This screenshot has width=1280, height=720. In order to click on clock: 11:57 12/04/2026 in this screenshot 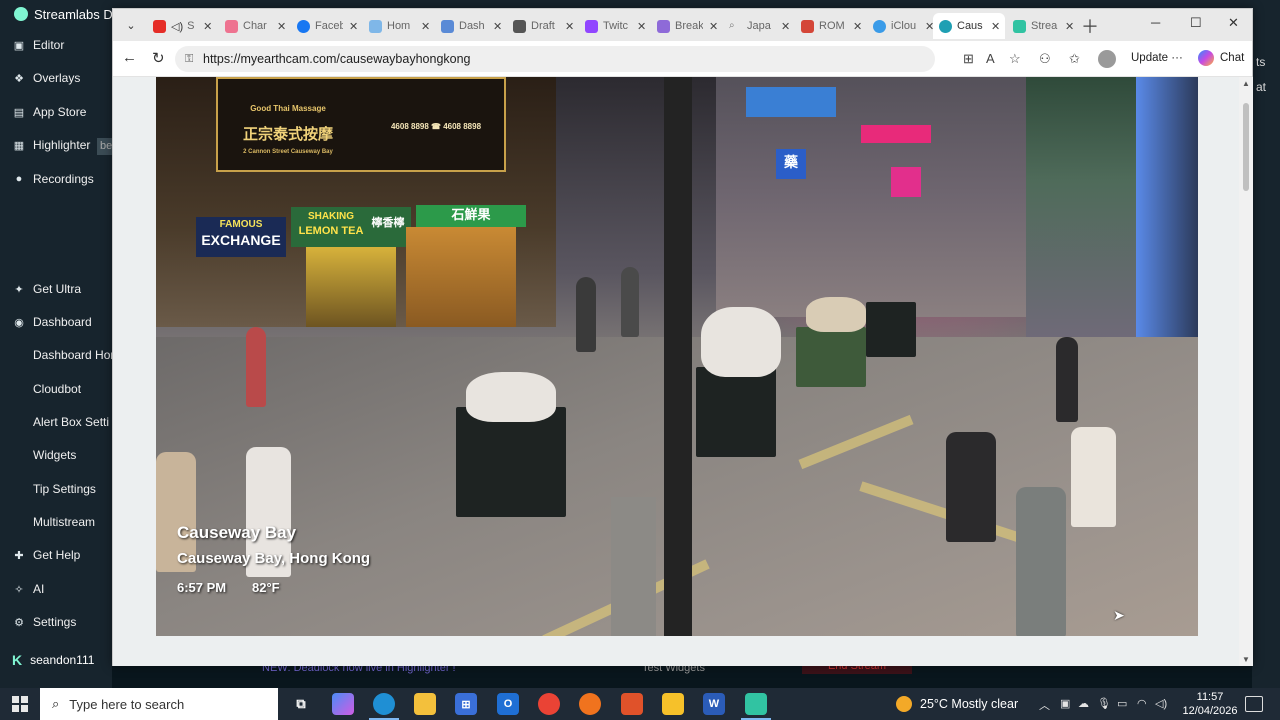, I will do `click(1210, 704)`.